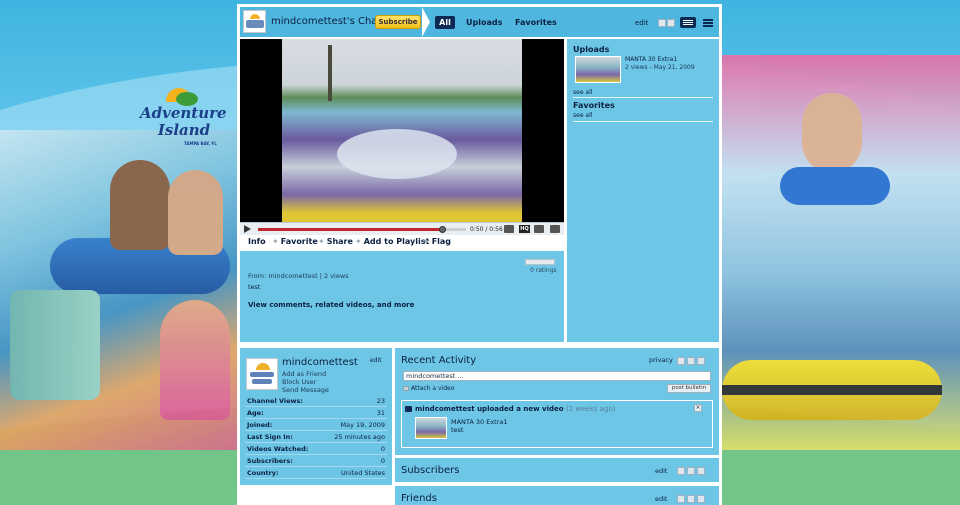 The image size is (960, 505). I want to click on action-add-to-playlist: ✦ Add to Playlist, so click(392, 241).